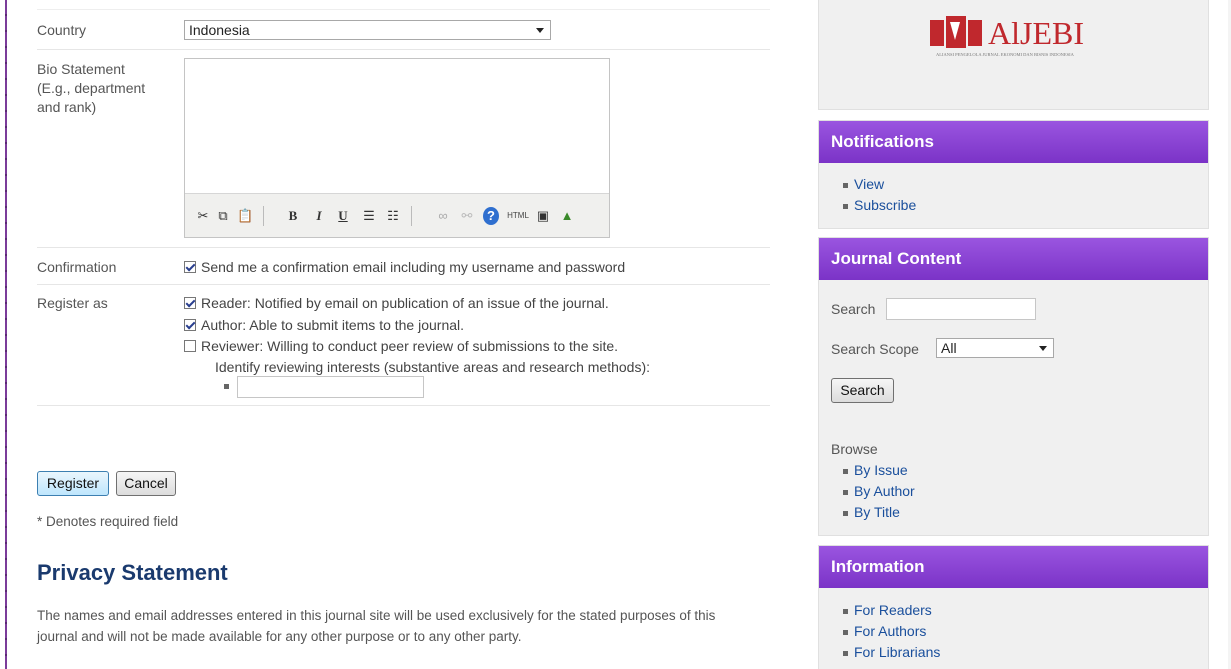 The width and height of the screenshot is (1231, 669). Describe the element at coordinates (1036, 33) in the screenshot. I see `svg-text: AlJEBI` at that location.